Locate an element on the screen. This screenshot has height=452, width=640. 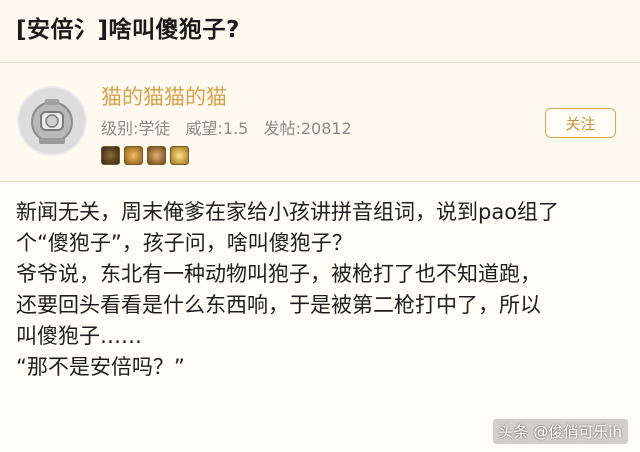
avatar is located at coordinates (52, 121).